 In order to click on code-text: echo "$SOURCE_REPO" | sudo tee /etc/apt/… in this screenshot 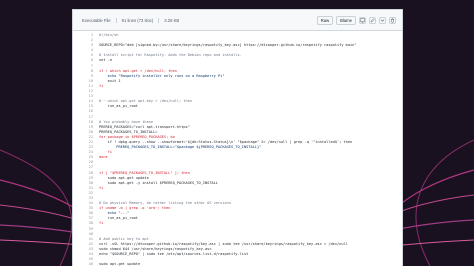, I will do `click(174, 254)`.